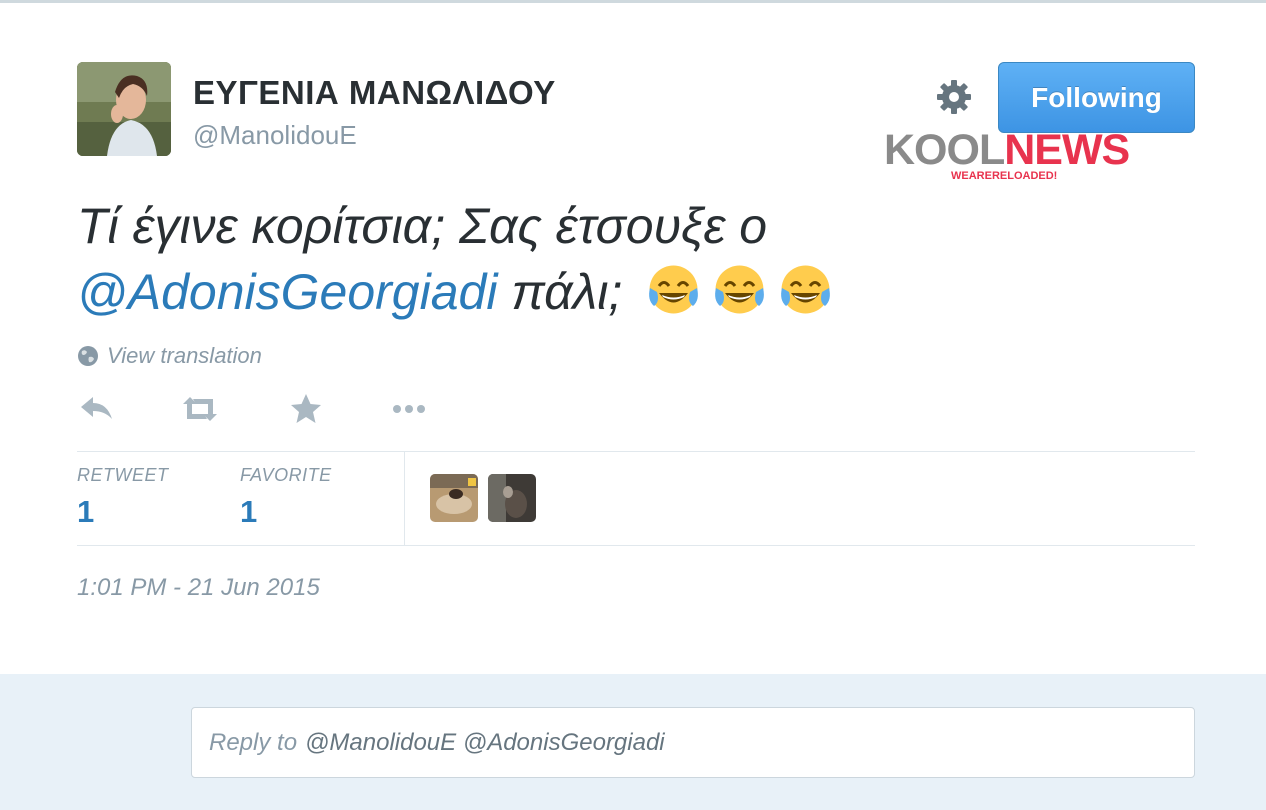 This screenshot has height=810, width=1266. What do you see at coordinates (85, 512) in the screenshot?
I see `retweet-count: 1` at bounding box center [85, 512].